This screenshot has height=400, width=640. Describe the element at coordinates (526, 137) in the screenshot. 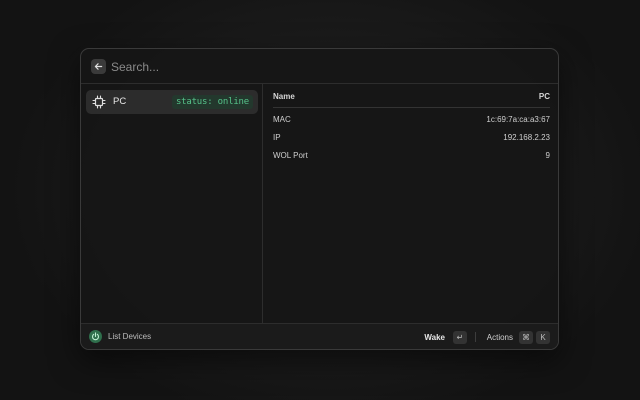

I see `detail-row-value: 192.168.2.23` at that location.